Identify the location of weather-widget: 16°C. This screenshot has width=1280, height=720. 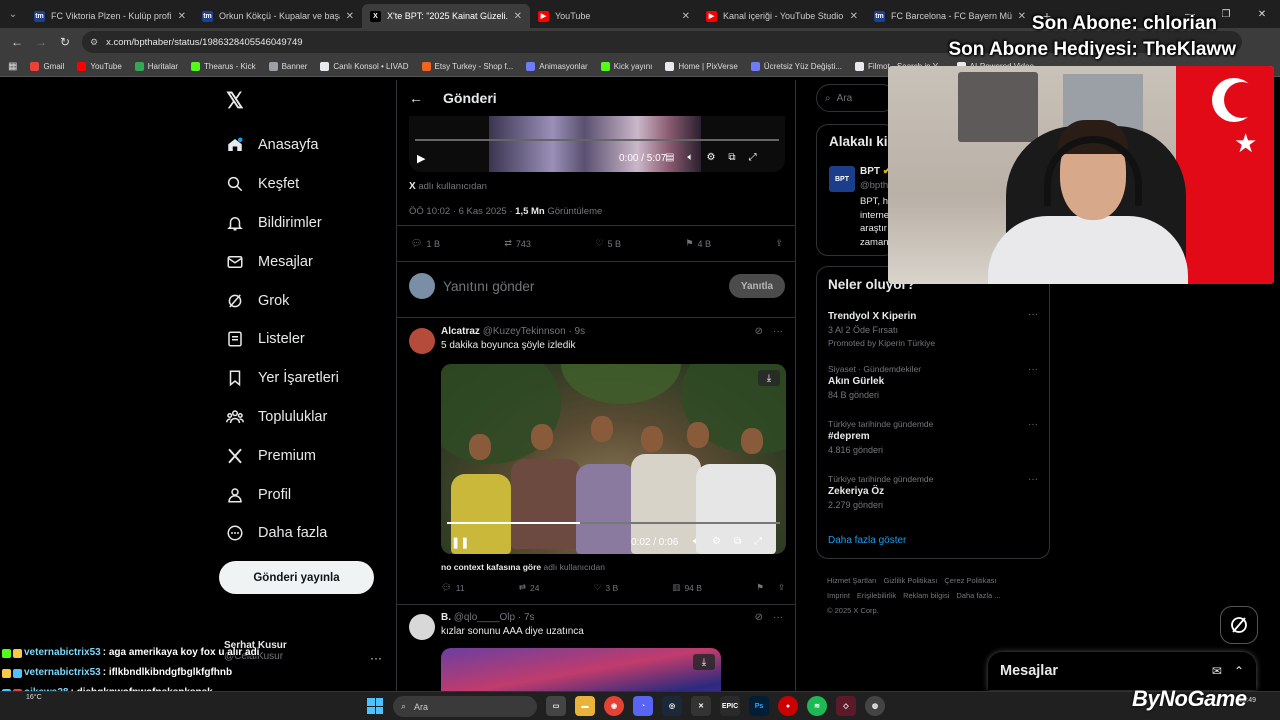
(34, 697).